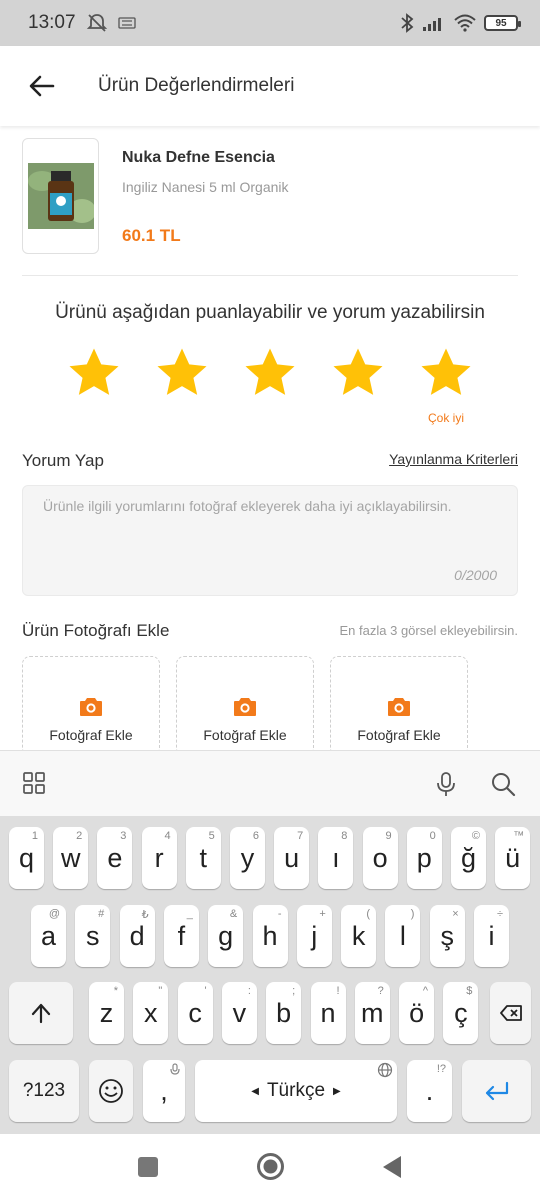 This screenshot has height=1200, width=540. I want to click on period-key: . !?, so click(429, 1091).